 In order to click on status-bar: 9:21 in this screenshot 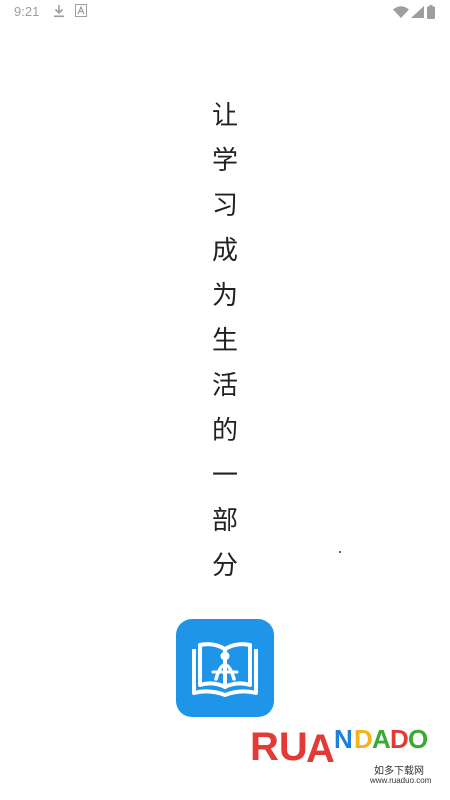, I will do `click(225, 12)`.